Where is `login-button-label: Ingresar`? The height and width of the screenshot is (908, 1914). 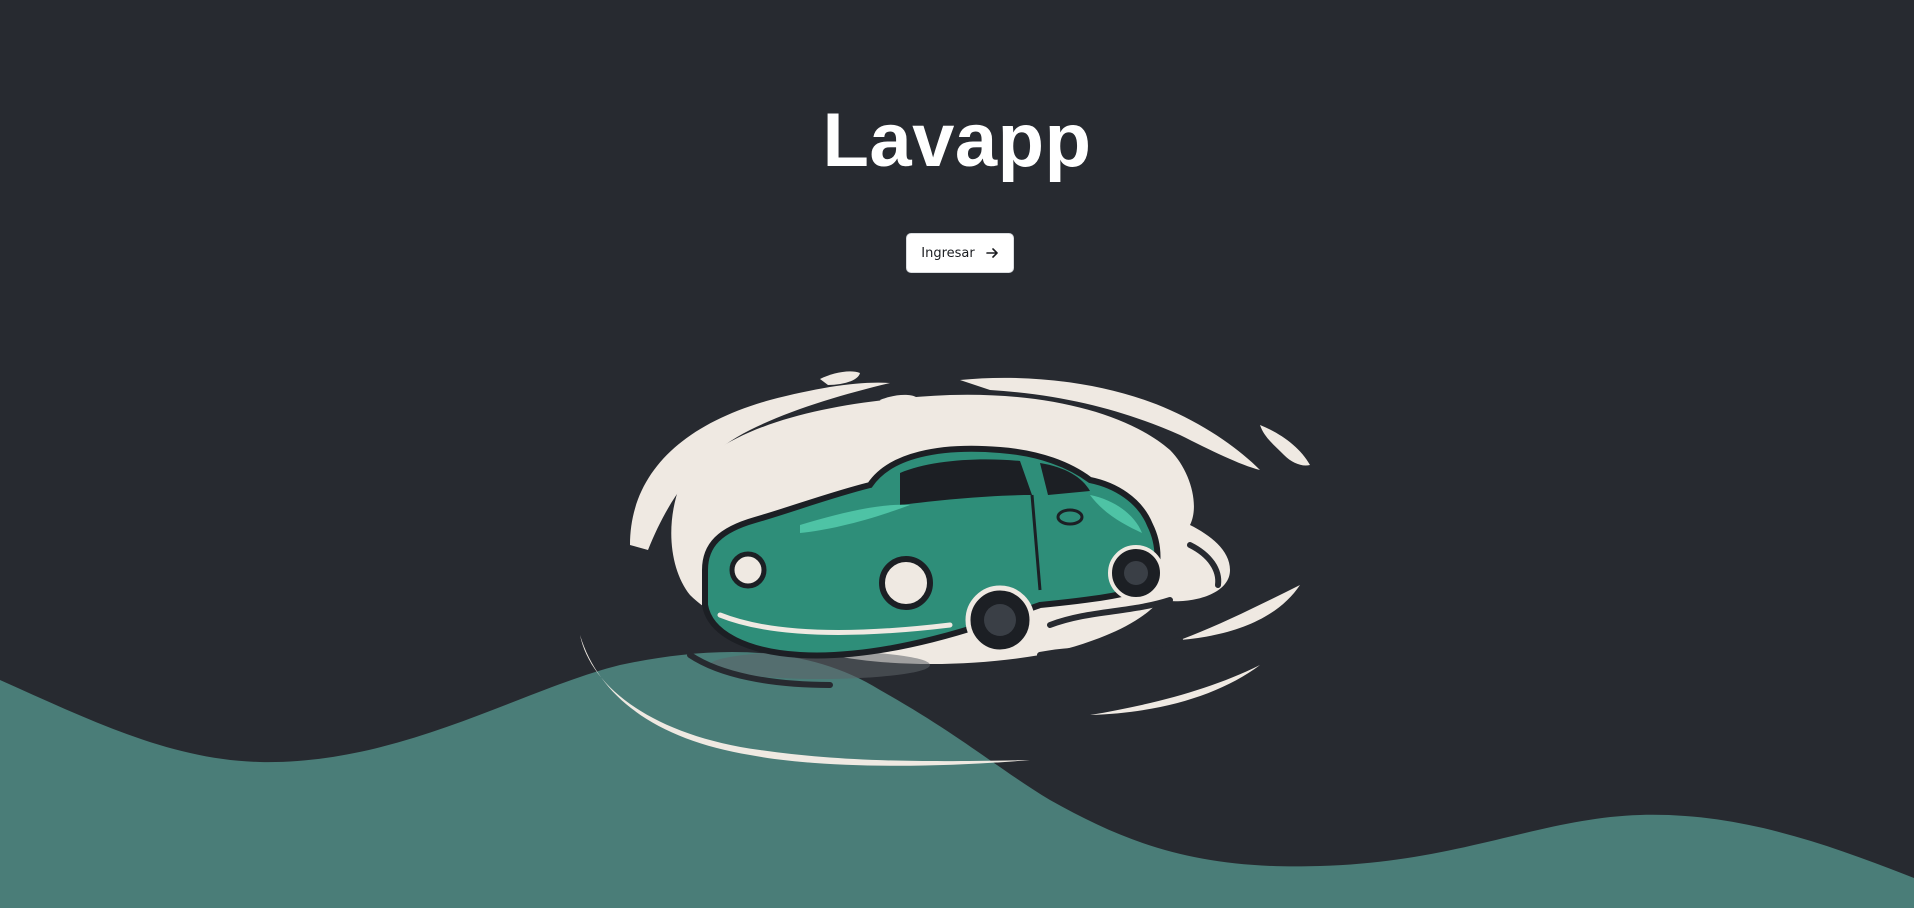 login-button-label: Ingresar is located at coordinates (948, 253).